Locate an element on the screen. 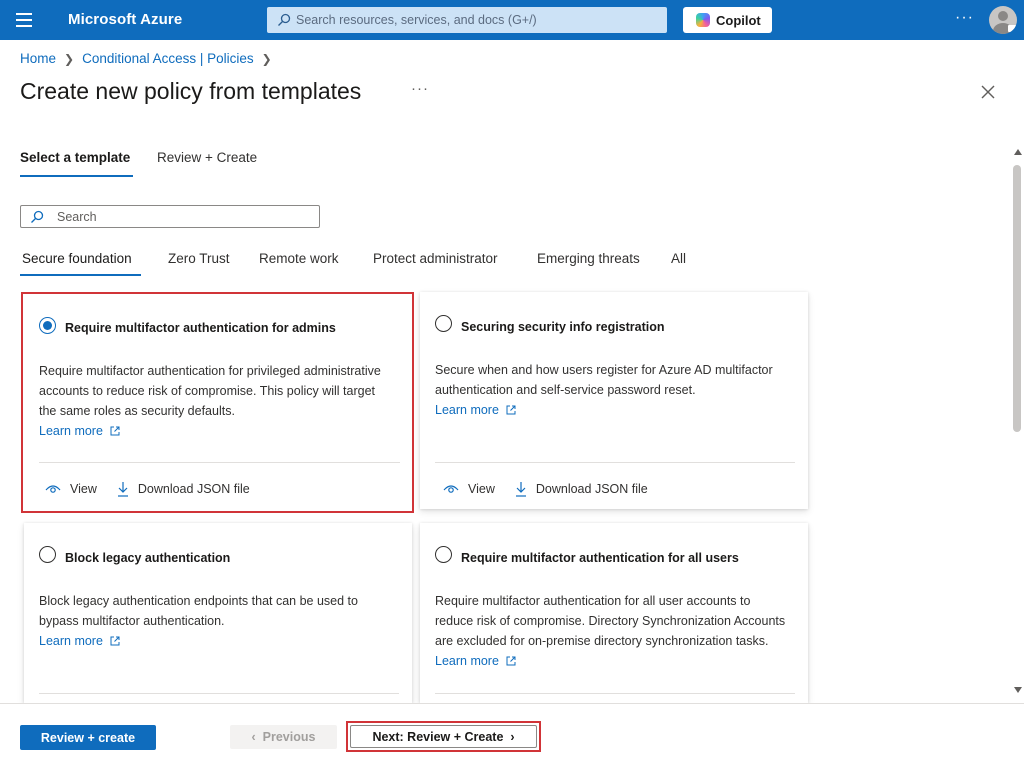  template-search-placeholder: Search is located at coordinates (77, 217).